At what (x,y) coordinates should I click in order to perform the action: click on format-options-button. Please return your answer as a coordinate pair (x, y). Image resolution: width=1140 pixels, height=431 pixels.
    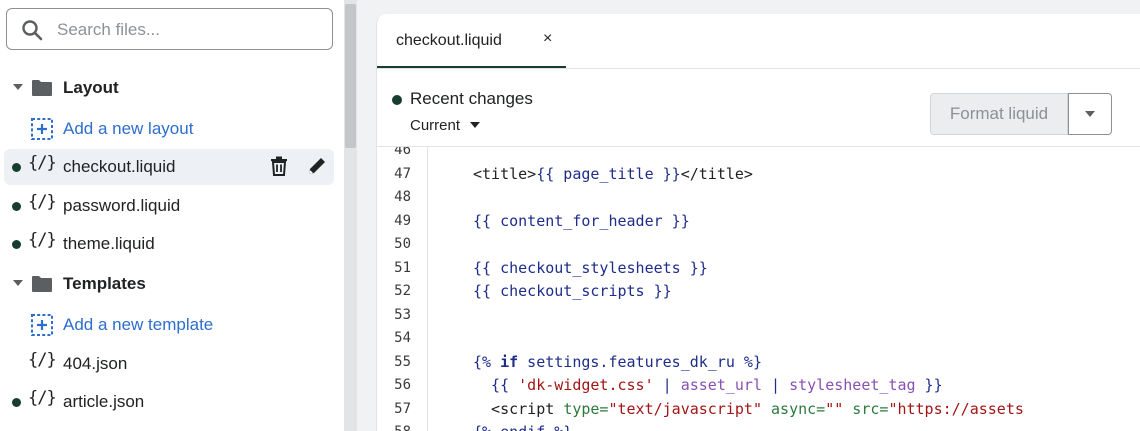
    Looking at the image, I should click on (1090, 114).